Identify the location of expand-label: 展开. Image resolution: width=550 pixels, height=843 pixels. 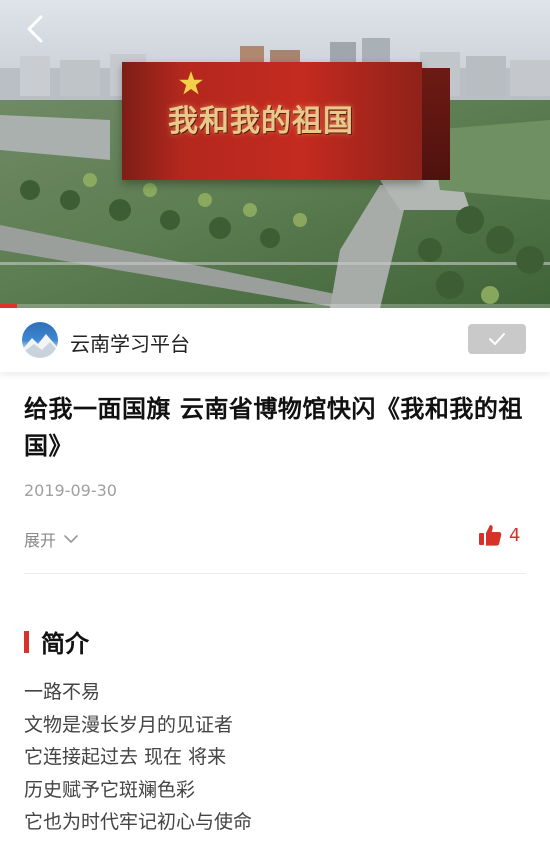
(40, 540).